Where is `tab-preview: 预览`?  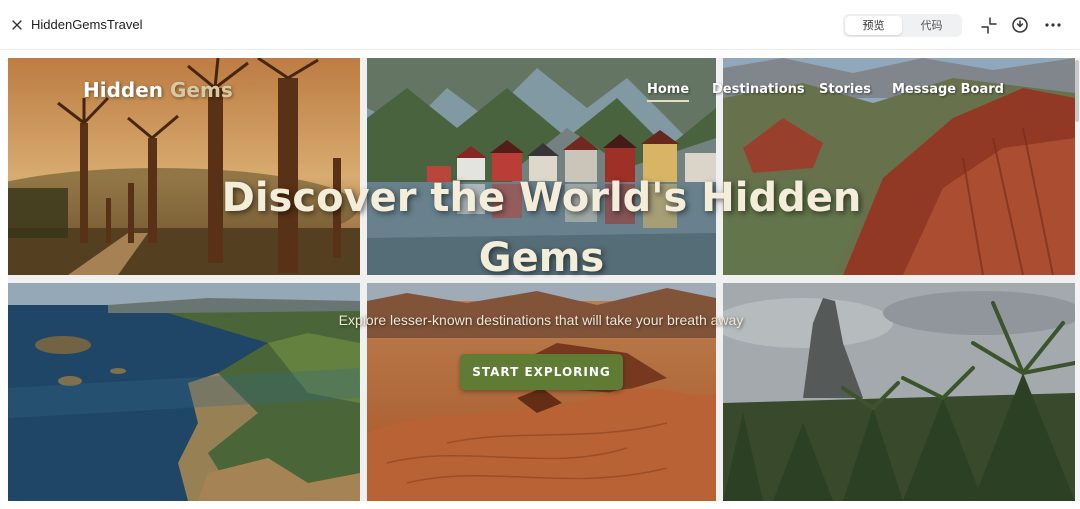
tab-preview: 预览 is located at coordinates (873, 25).